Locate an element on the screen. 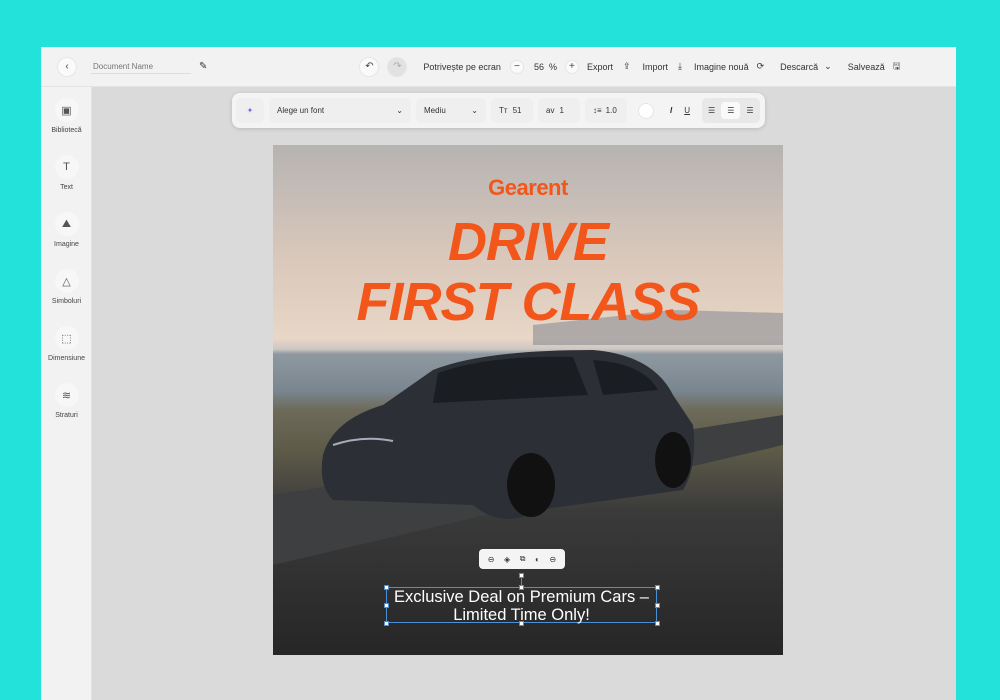 Image resolution: width=1000 pixels, height=700 pixels. import-button: Import is located at coordinates (656, 67).